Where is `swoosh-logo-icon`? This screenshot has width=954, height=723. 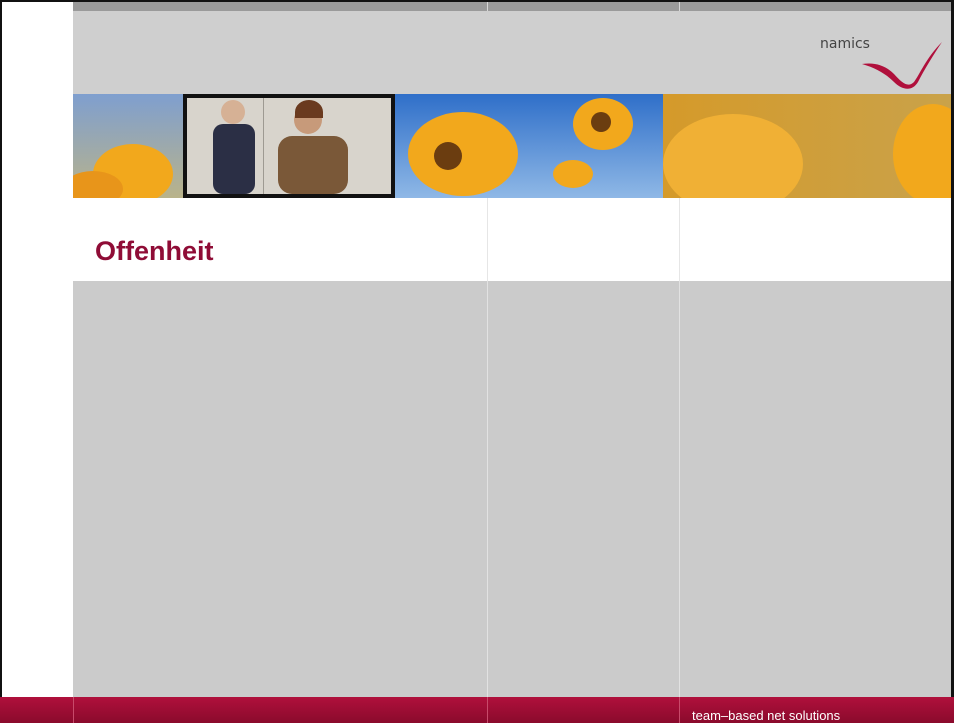 swoosh-logo-icon is located at coordinates (902, 65).